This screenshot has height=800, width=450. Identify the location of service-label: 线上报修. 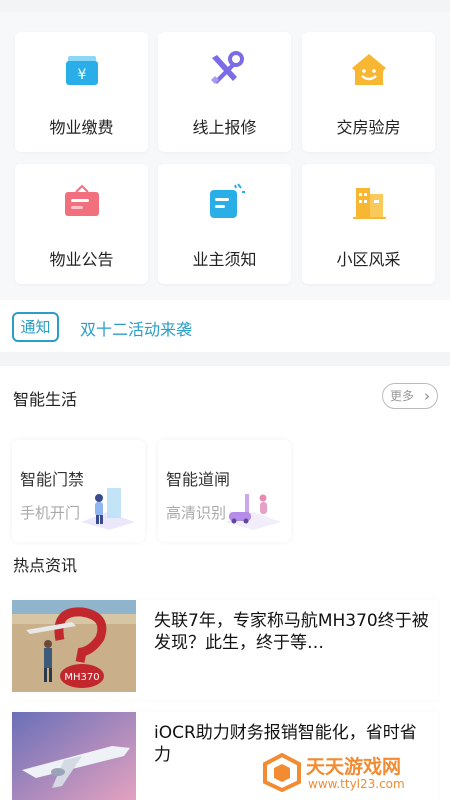
(224, 127).